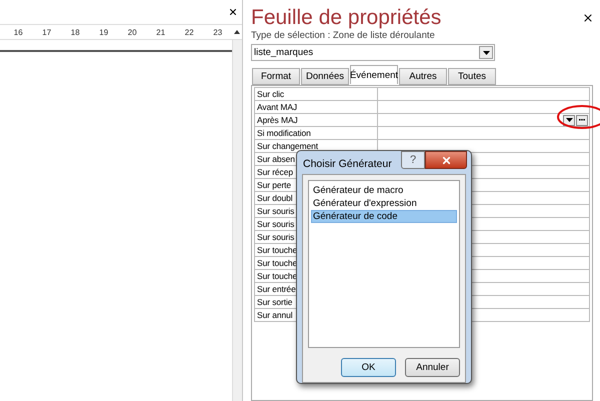 Image resolution: width=600 pixels, height=401 pixels. Describe the element at coordinates (316, 133) in the screenshot. I see `property-label: Si modification` at that location.